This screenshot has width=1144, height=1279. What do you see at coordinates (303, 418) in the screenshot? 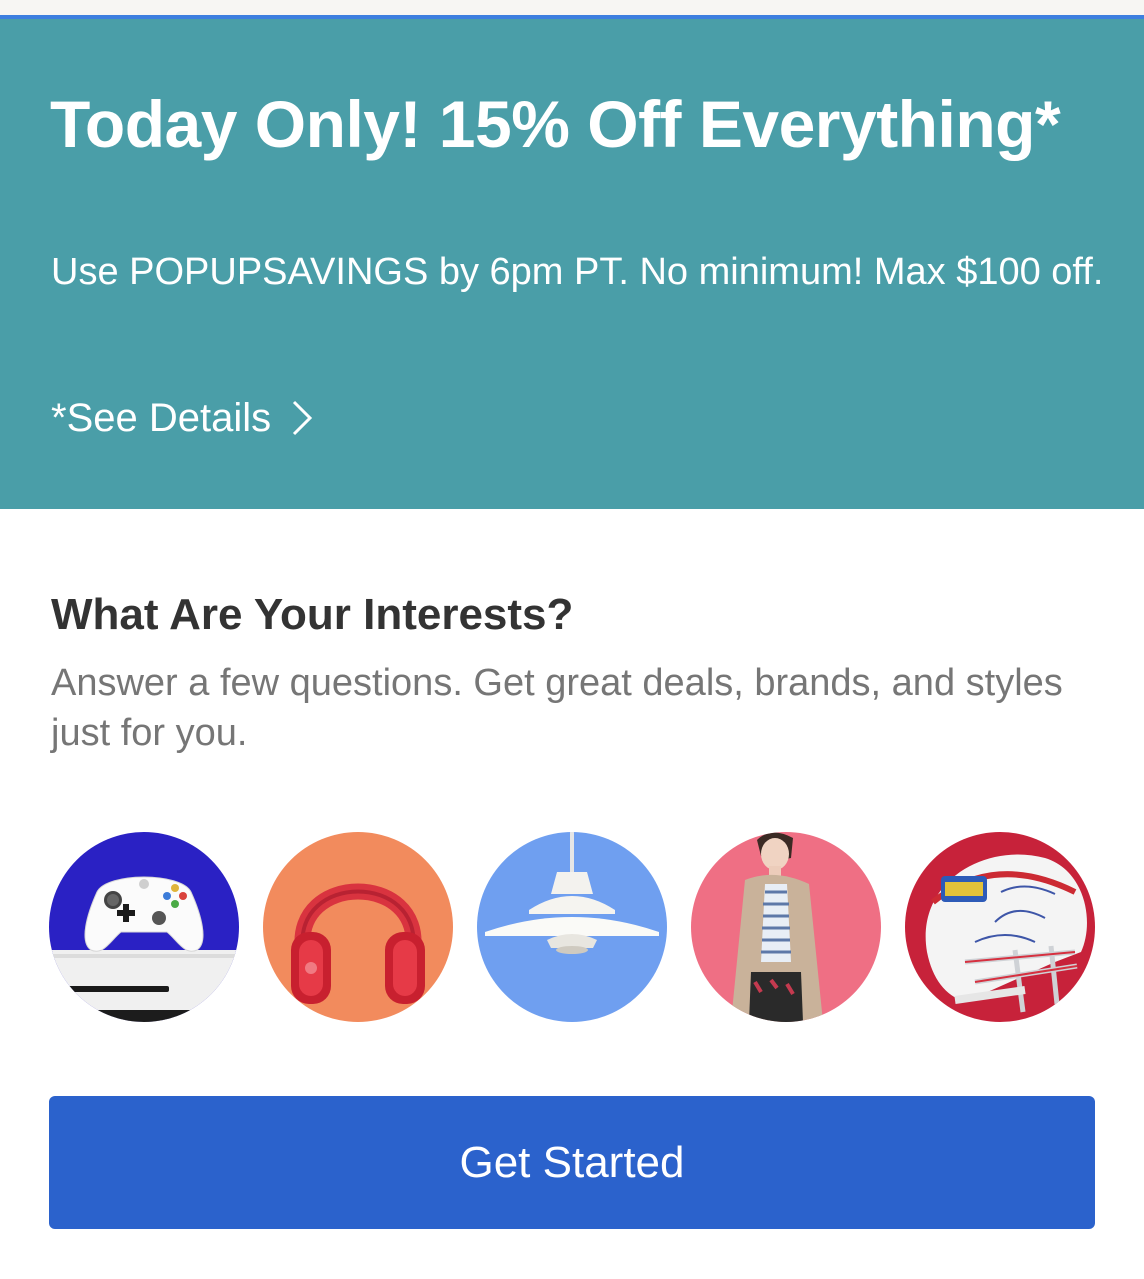
I see `chevron-right-icon` at bounding box center [303, 418].